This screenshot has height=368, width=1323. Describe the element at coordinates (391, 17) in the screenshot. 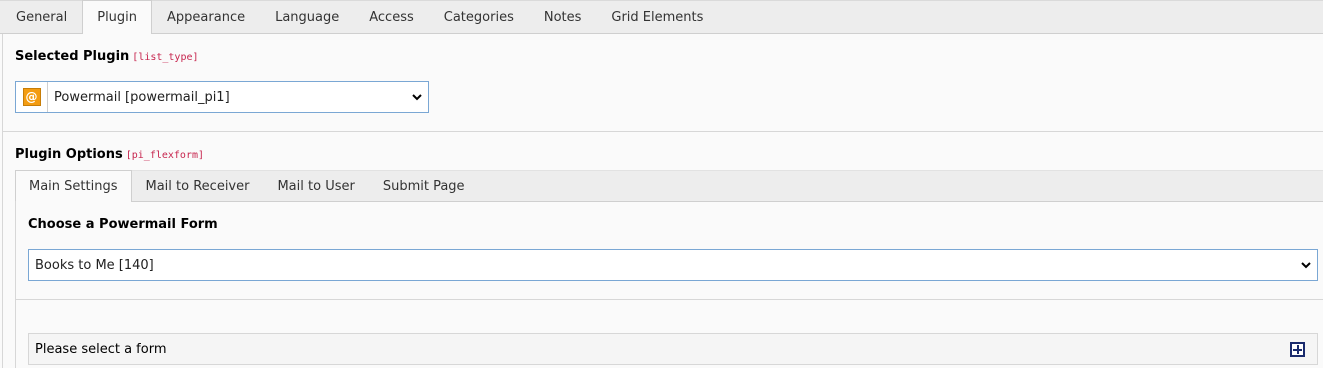

I see `tab-access: Access` at that location.